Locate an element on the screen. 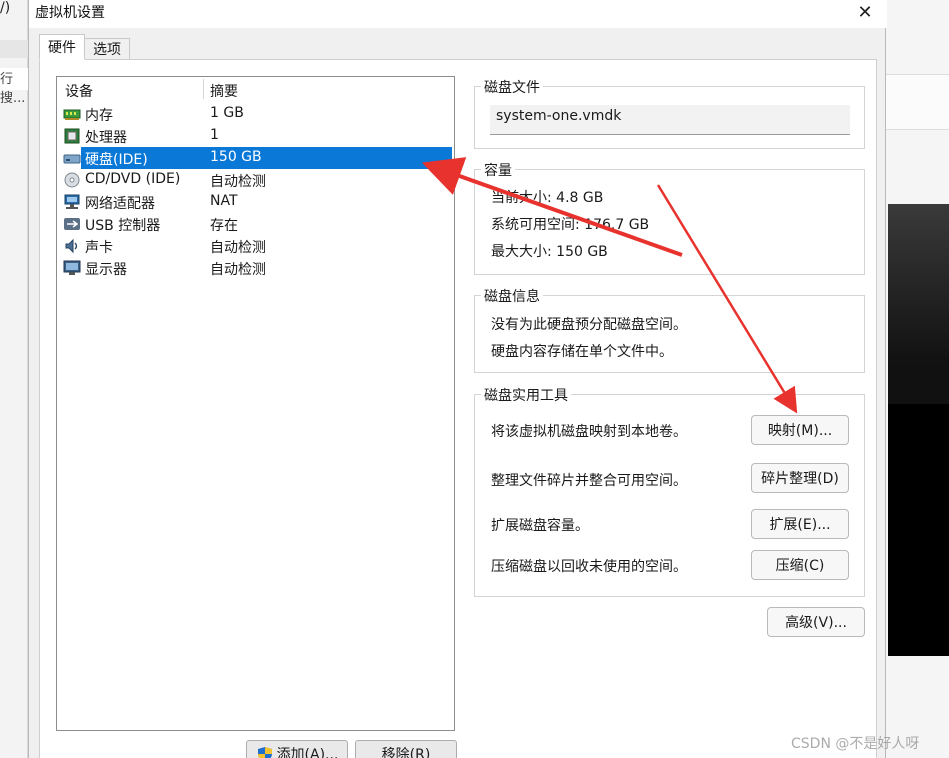 This screenshot has width=949, height=758. tab-bar: 硬件 选项 is located at coordinates (84, 47).